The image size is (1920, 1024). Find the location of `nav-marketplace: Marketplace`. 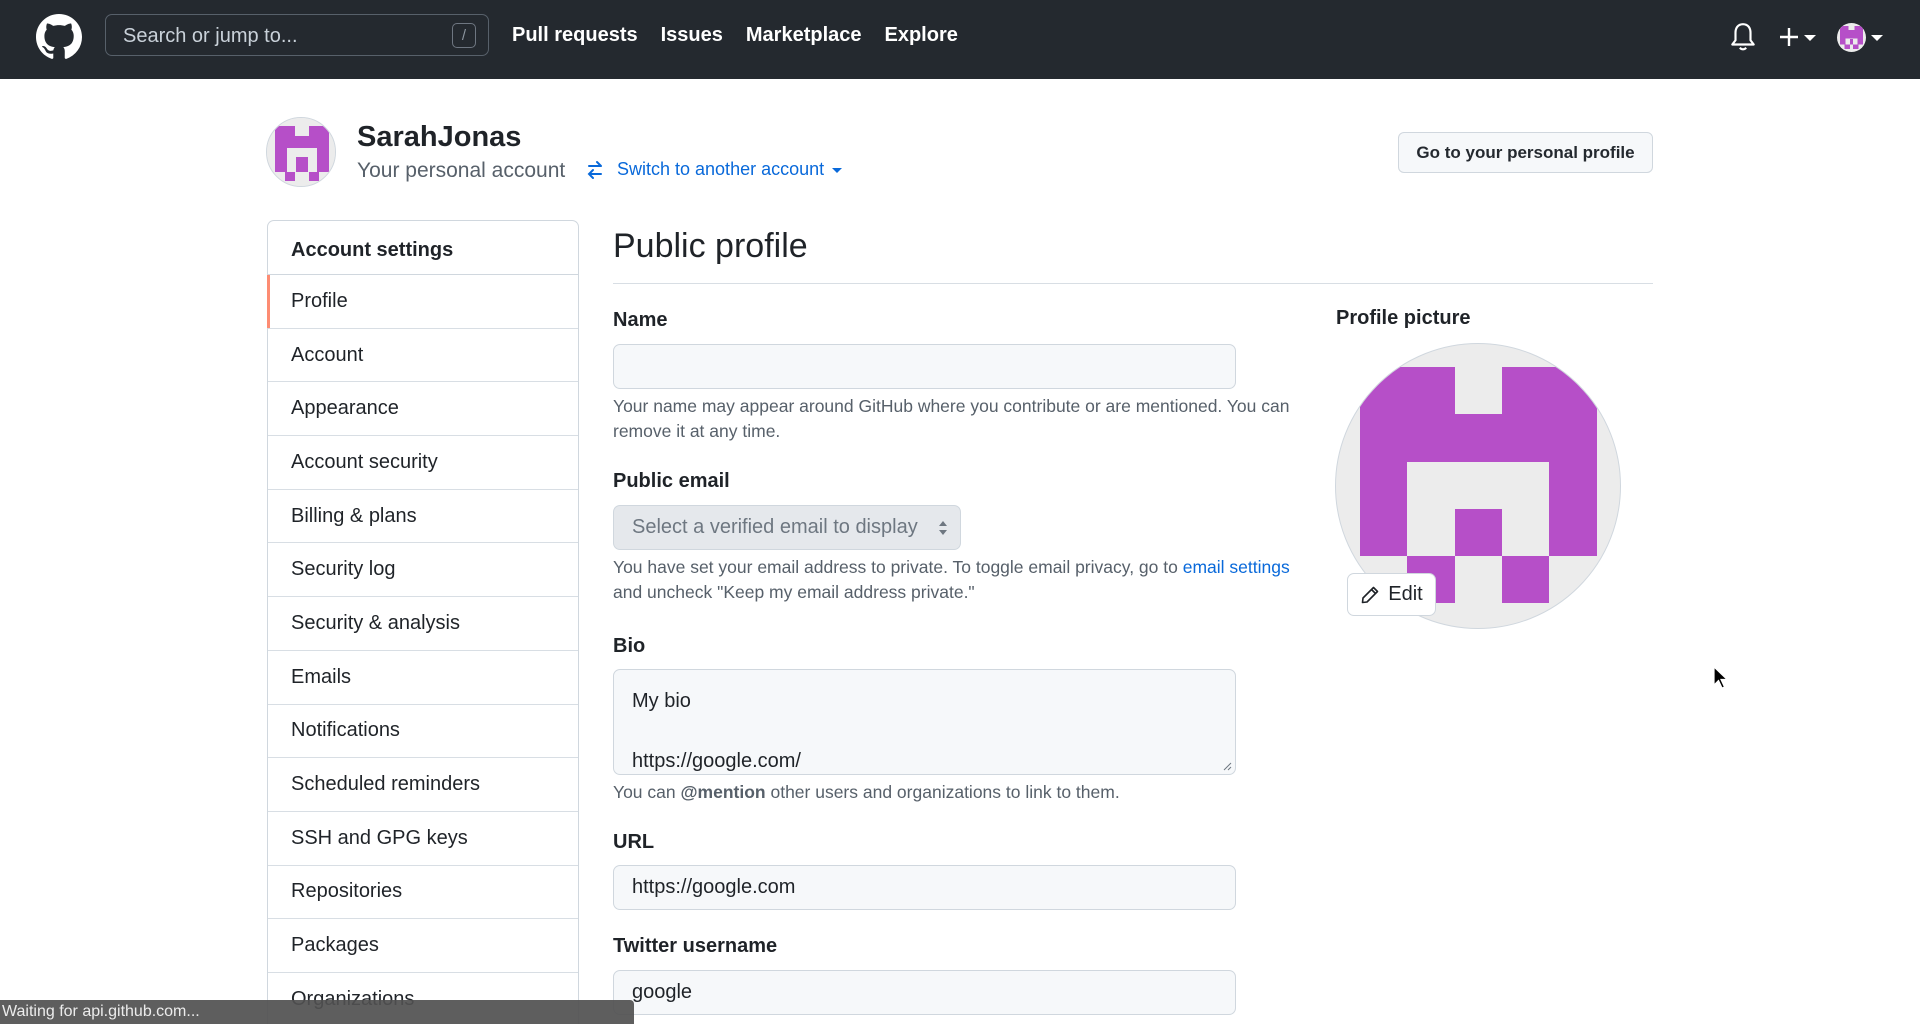

nav-marketplace: Marketplace is located at coordinates (804, 35).